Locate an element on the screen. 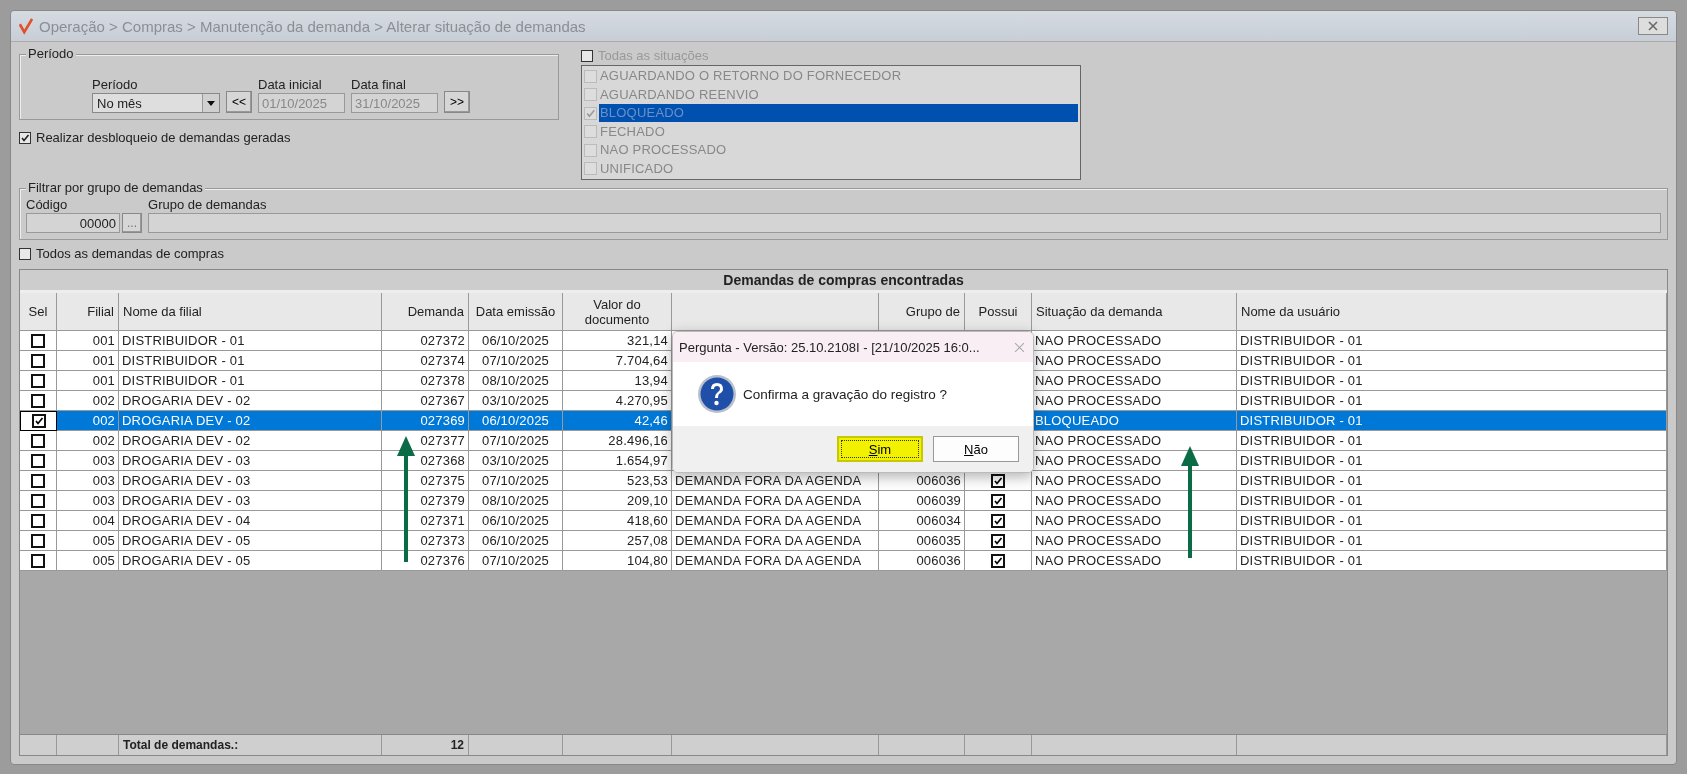  column-header: Possui is located at coordinates (998, 312).